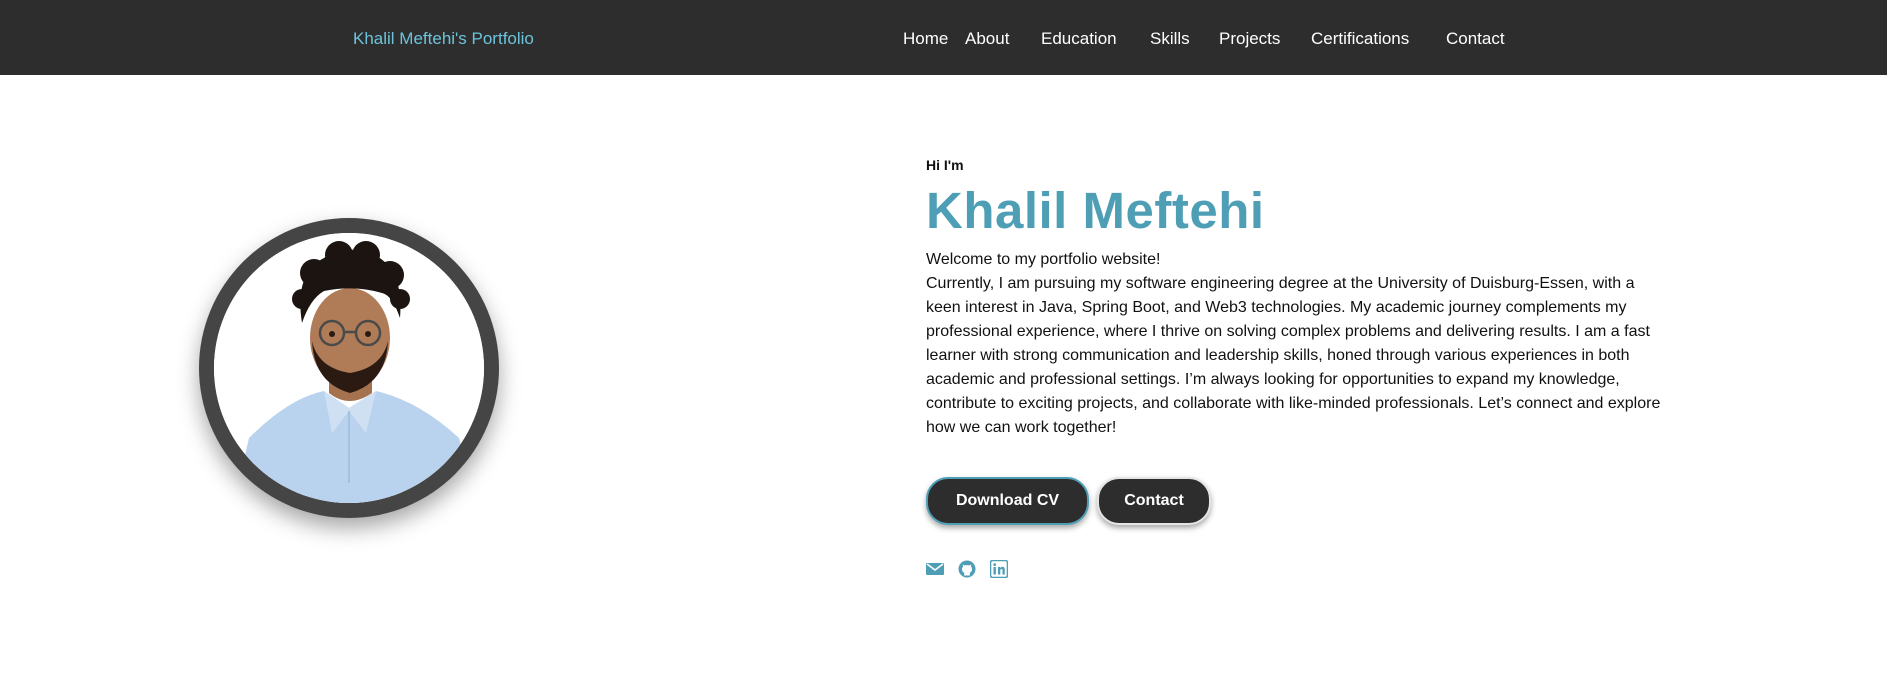 The width and height of the screenshot is (1887, 687). I want to click on profile-photo, so click(349, 368).